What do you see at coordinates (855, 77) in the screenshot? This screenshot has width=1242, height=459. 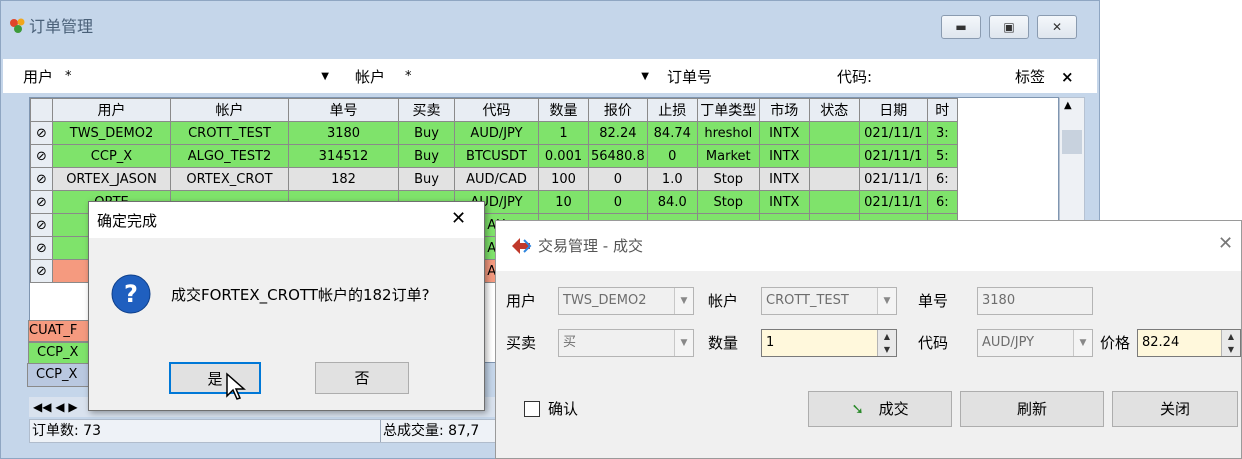 I see `code-filter-label: 代码:` at bounding box center [855, 77].